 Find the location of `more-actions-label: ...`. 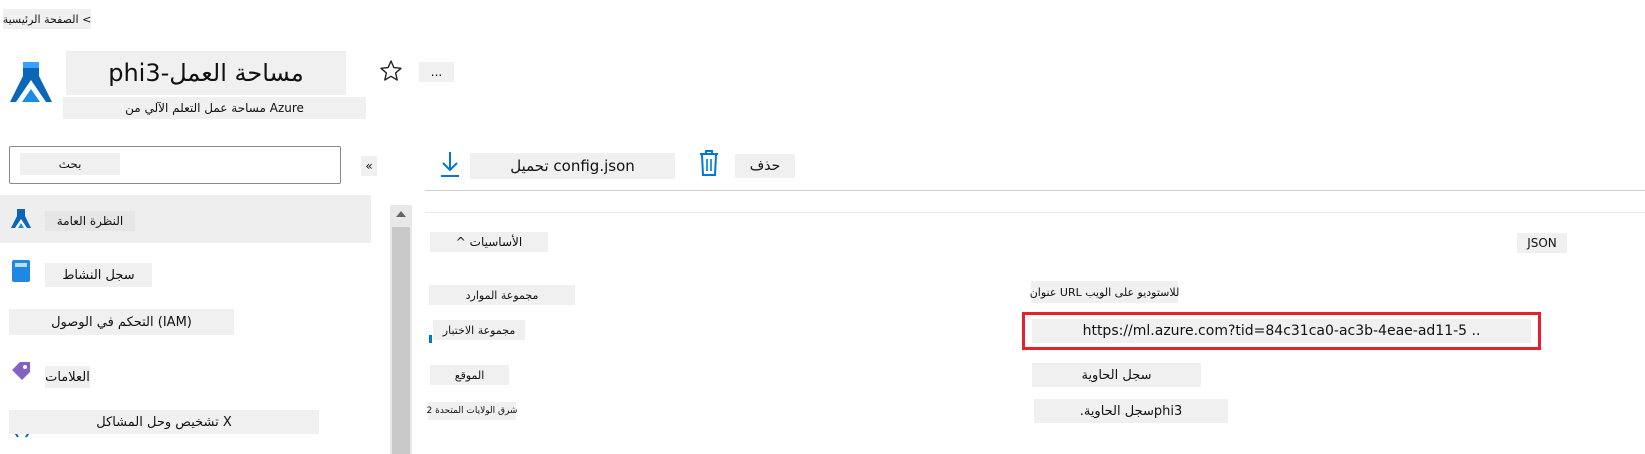

more-actions-label: ... is located at coordinates (436, 72).